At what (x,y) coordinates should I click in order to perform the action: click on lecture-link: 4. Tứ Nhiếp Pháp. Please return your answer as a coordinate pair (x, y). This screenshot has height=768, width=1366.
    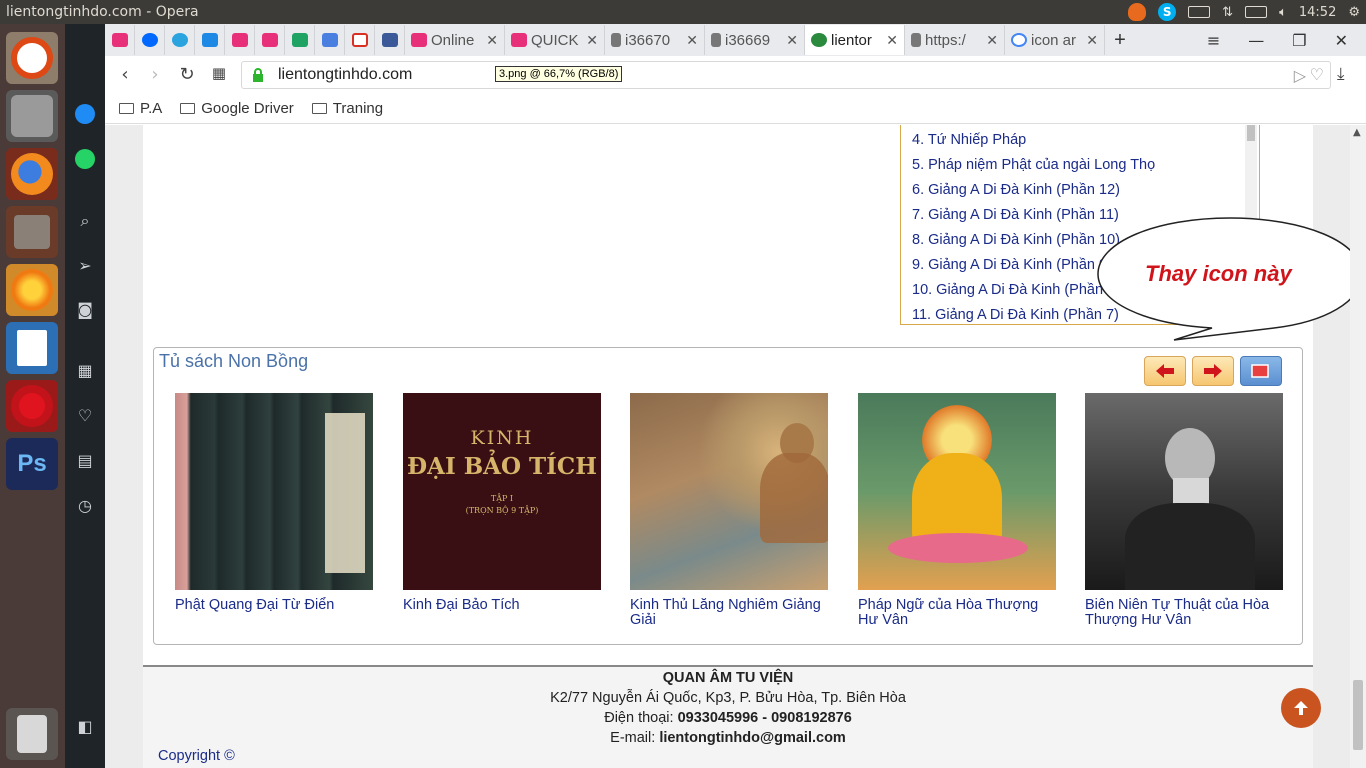
    Looking at the image, I should click on (1085, 140).